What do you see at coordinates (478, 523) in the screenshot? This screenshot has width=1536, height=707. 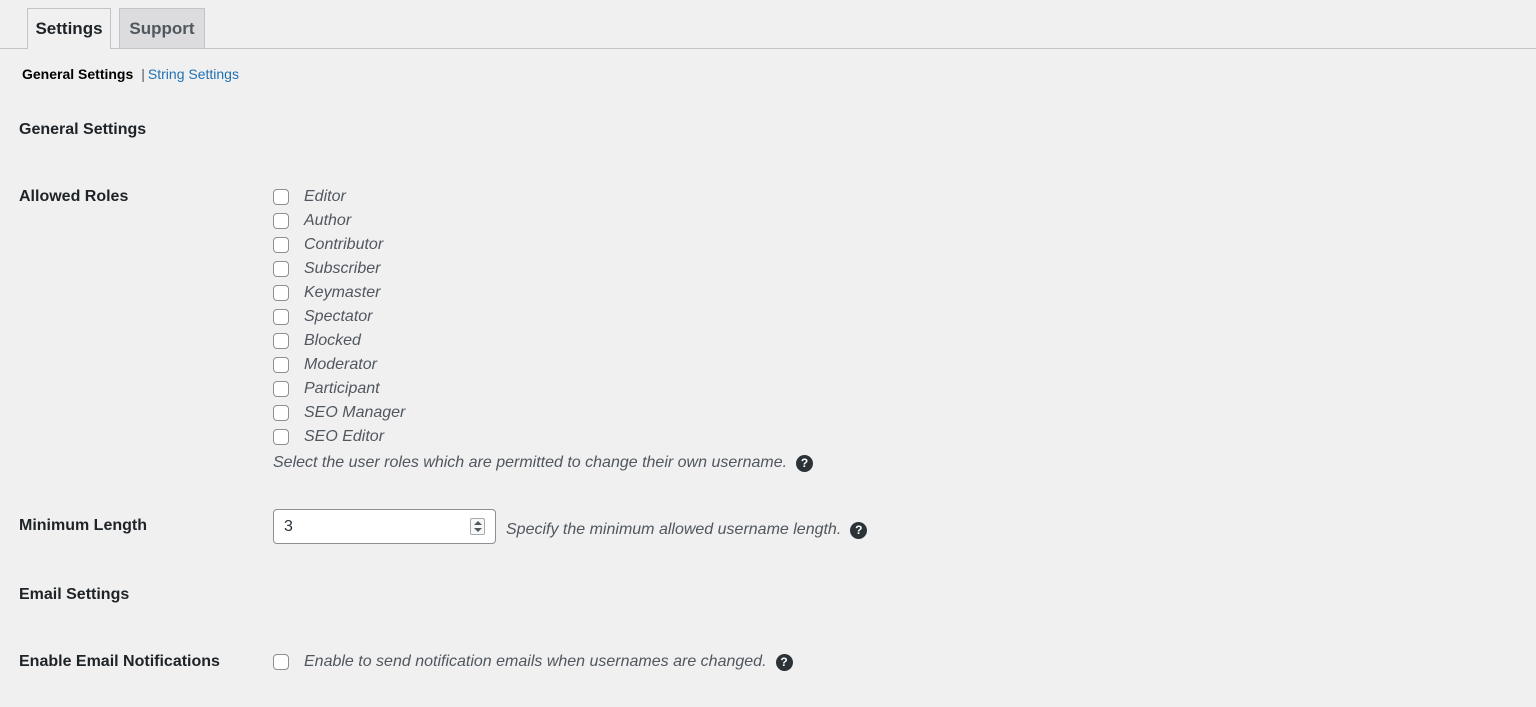 I see `spin-up-arrow-icon` at bounding box center [478, 523].